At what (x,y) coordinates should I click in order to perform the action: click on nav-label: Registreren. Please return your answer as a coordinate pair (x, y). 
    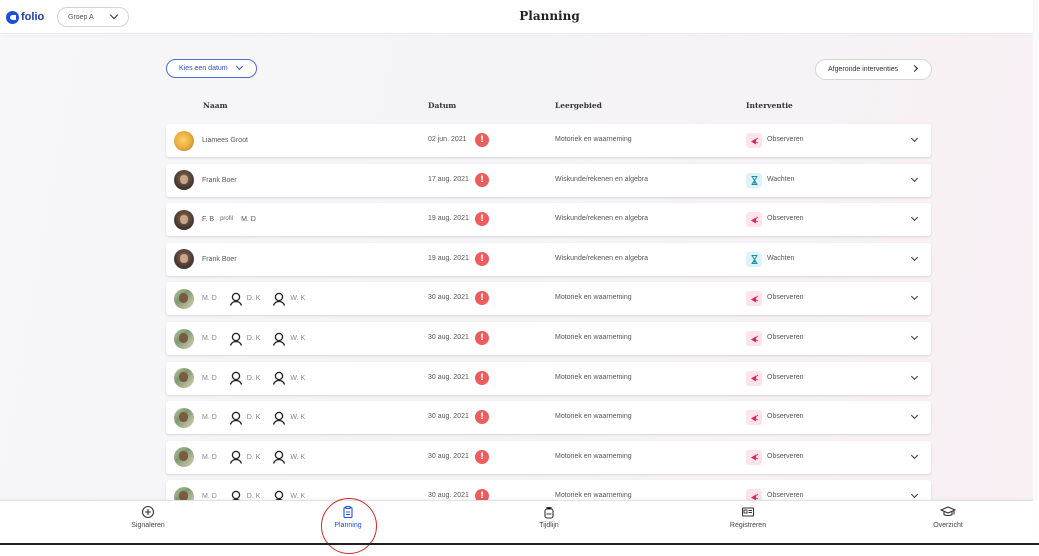
    Looking at the image, I should click on (748, 525).